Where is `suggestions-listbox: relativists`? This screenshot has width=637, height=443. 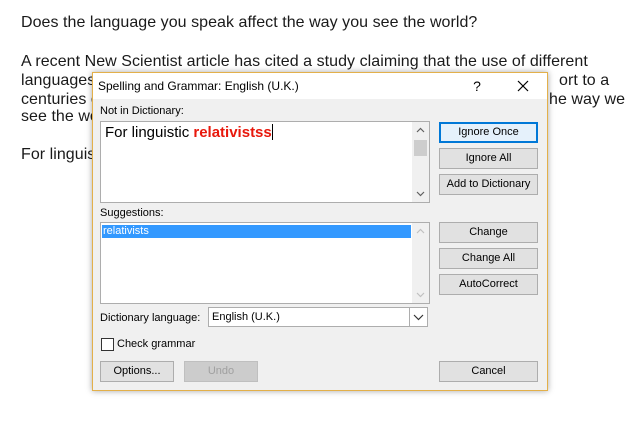 suggestions-listbox: relativists is located at coordinates (265, 263).